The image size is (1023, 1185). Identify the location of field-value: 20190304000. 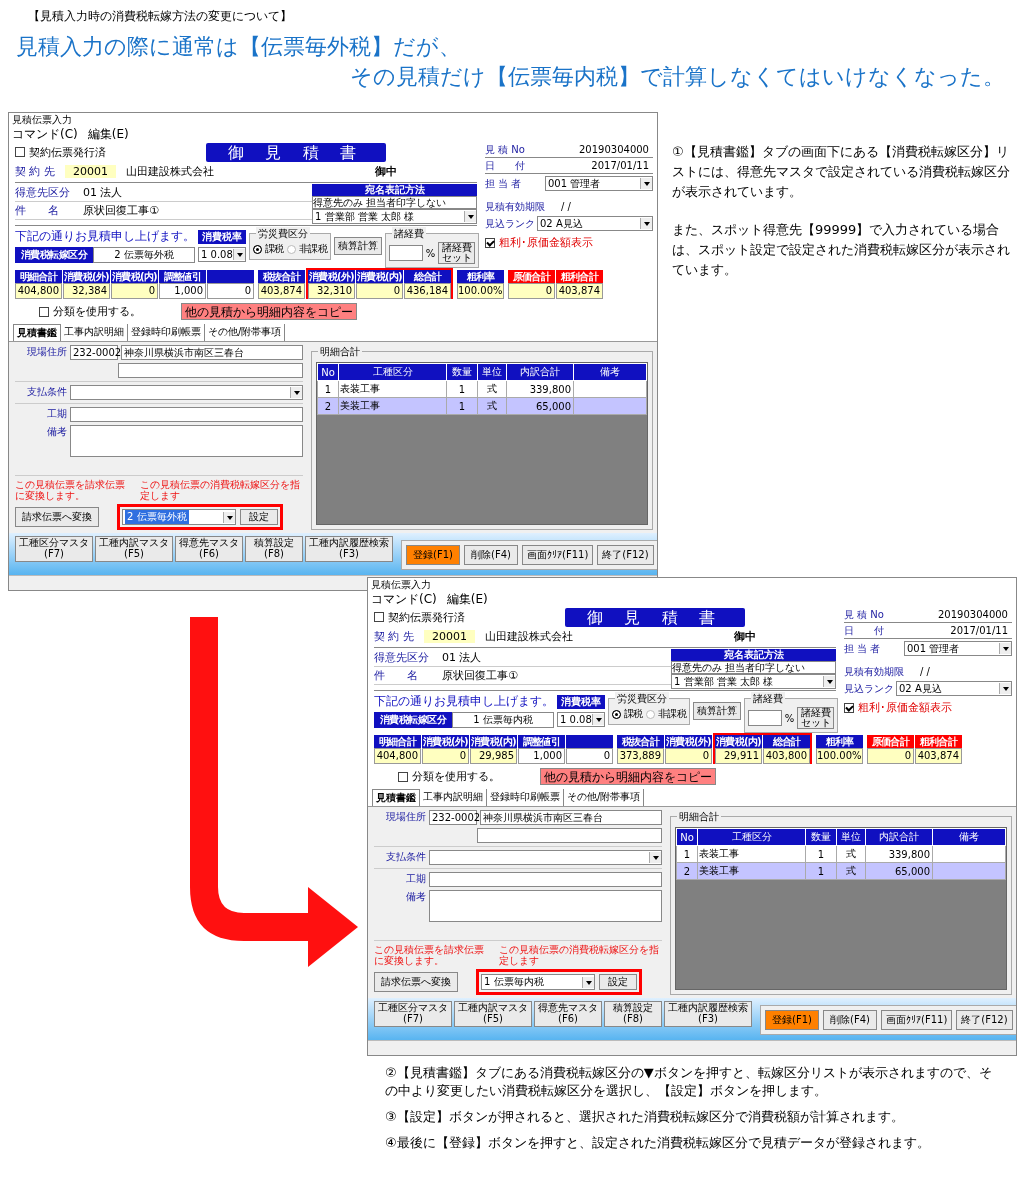
(973, 614).